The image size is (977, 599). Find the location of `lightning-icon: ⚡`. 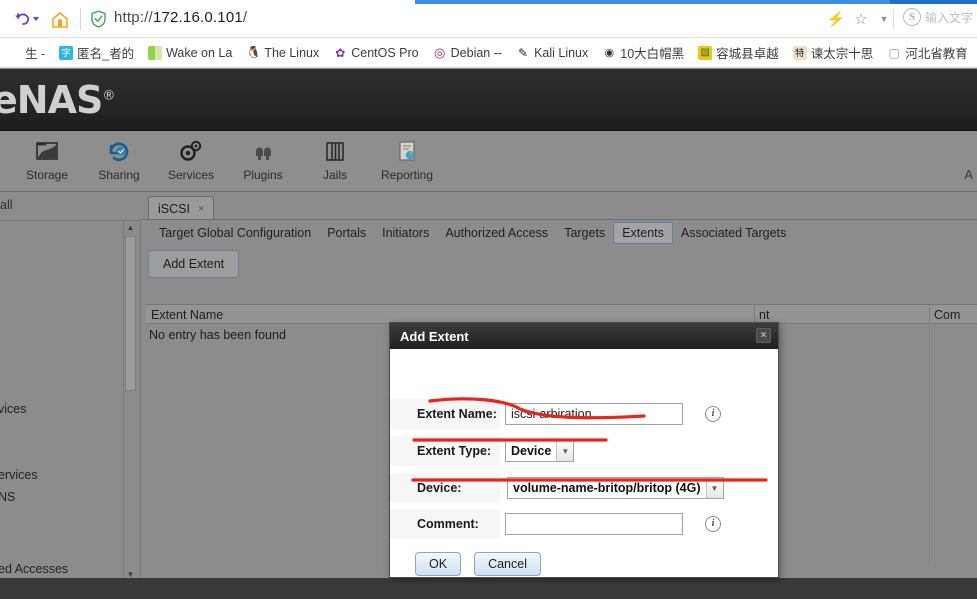

lightning-icon: ⚡ is located at coordinates (836, 20).